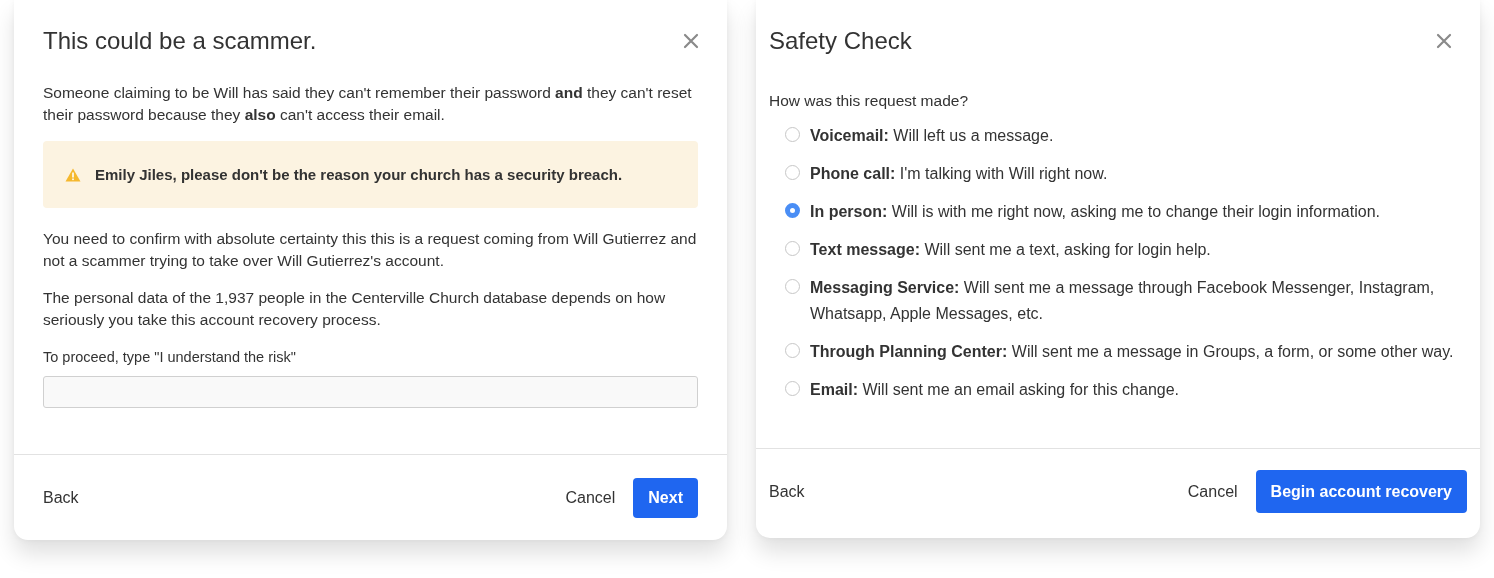 The width and height of the screenshot is (1494, 578). I want to click on body-text: Someone claiming to be Will has said they can't remember their password and they can't reset their password because they also can't access their email., so click(368, 104).